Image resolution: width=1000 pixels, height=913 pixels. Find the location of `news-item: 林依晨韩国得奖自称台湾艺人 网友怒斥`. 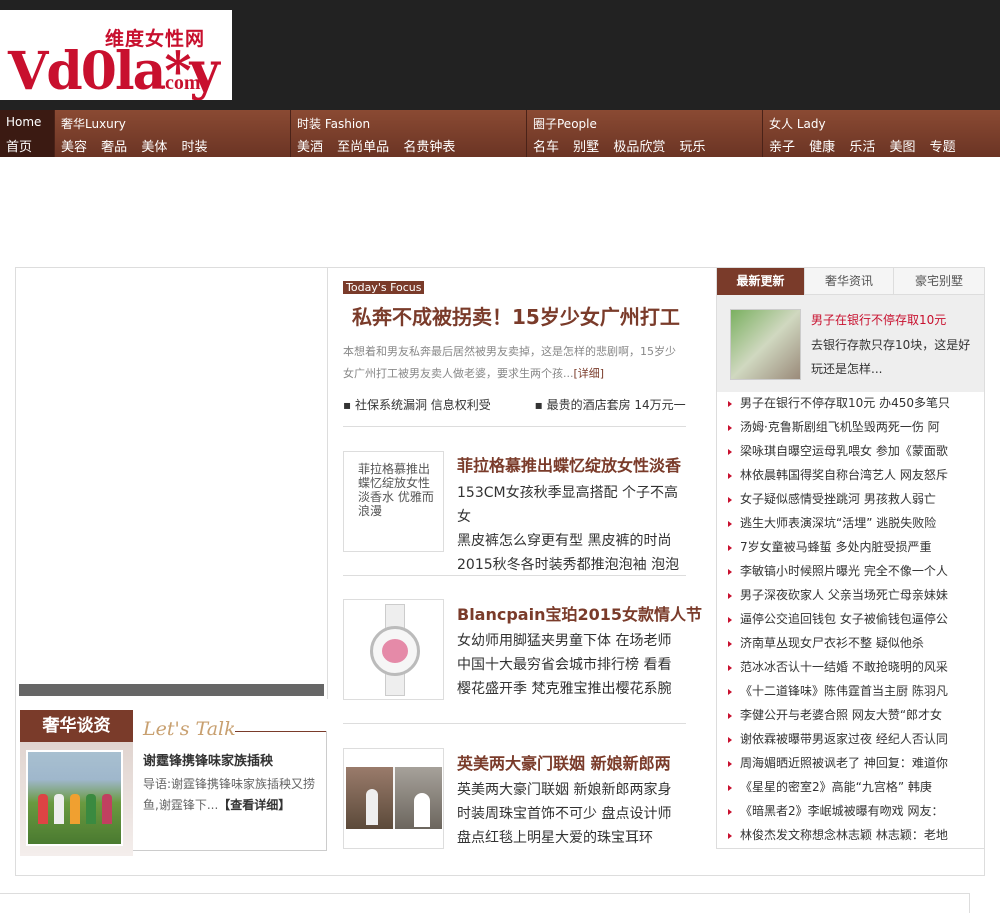

news-item: 林依晨韩国得奖自称台湾艺人 网友怒斥 is located at coordinates (855, 477).